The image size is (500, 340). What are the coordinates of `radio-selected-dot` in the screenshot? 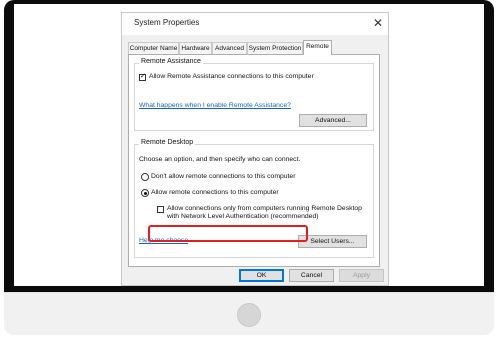 It's located at (145, 193).